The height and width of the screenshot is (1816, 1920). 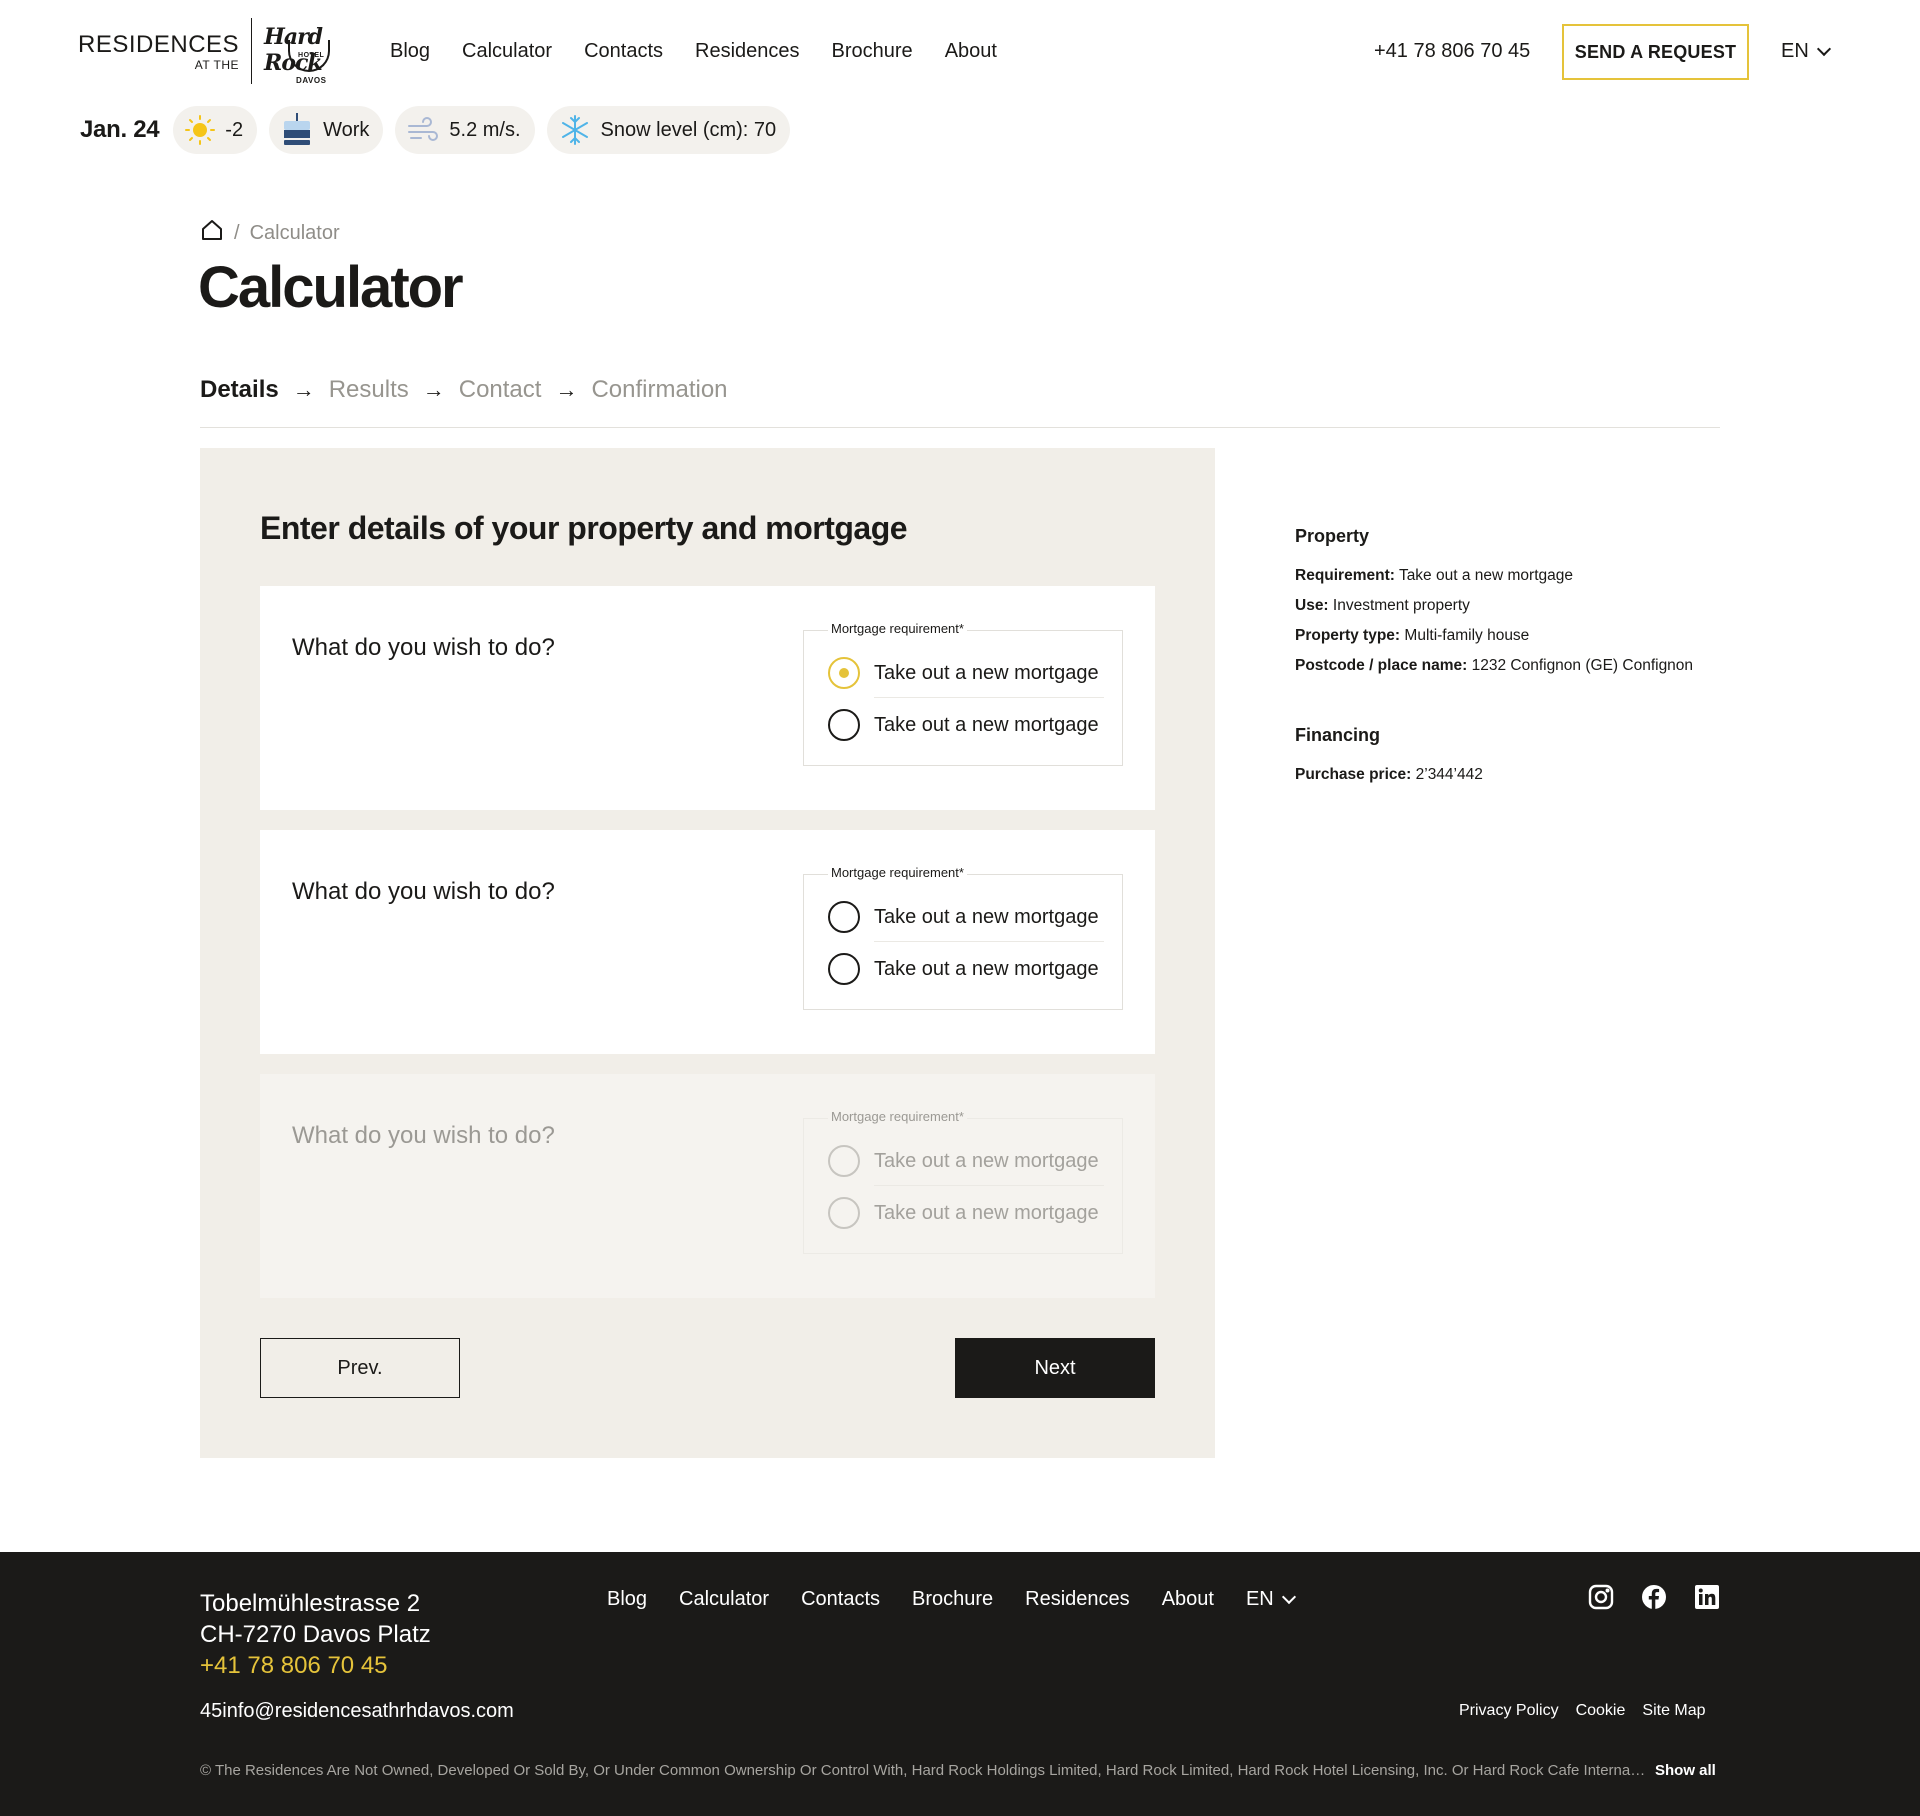 I want to click on nav-about: About, so click(x=971, y=51).